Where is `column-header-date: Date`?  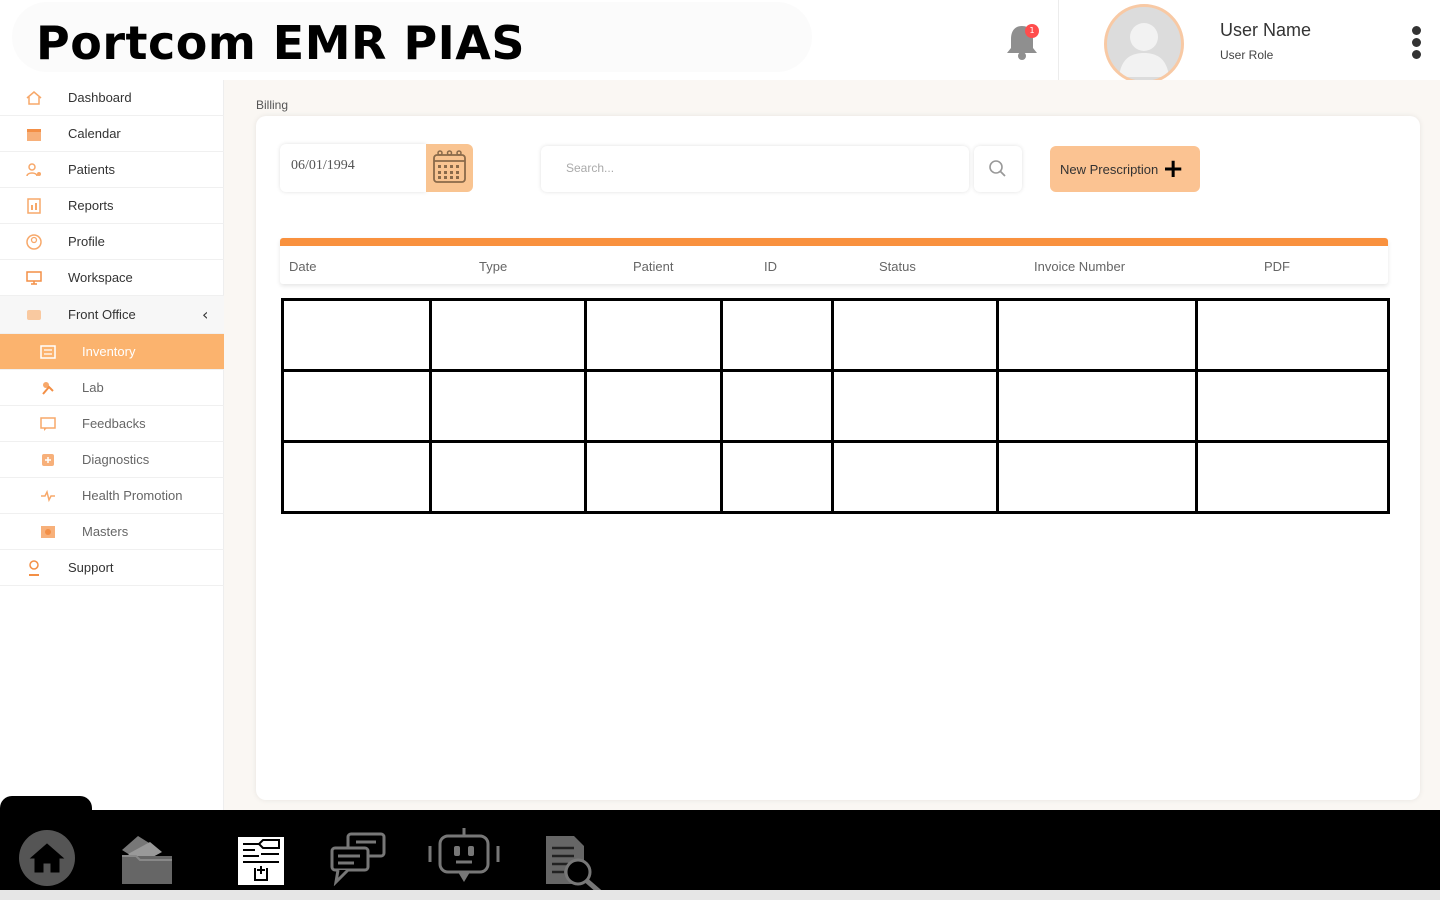
column-header-date: Date is located at coordinates (302, 266).